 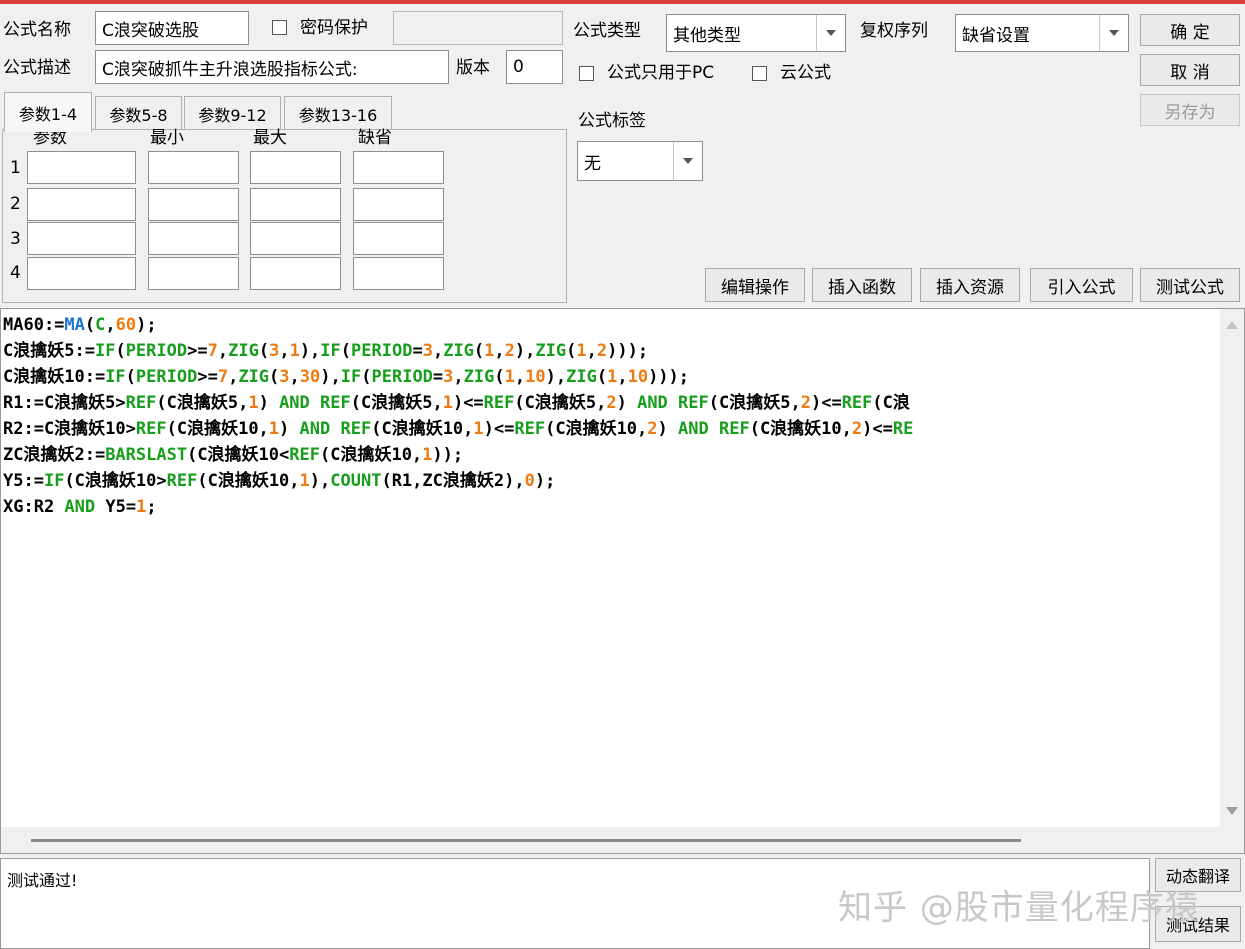 I want to click on import-formula-button: 引入公式, so click(x=1081, y=285).